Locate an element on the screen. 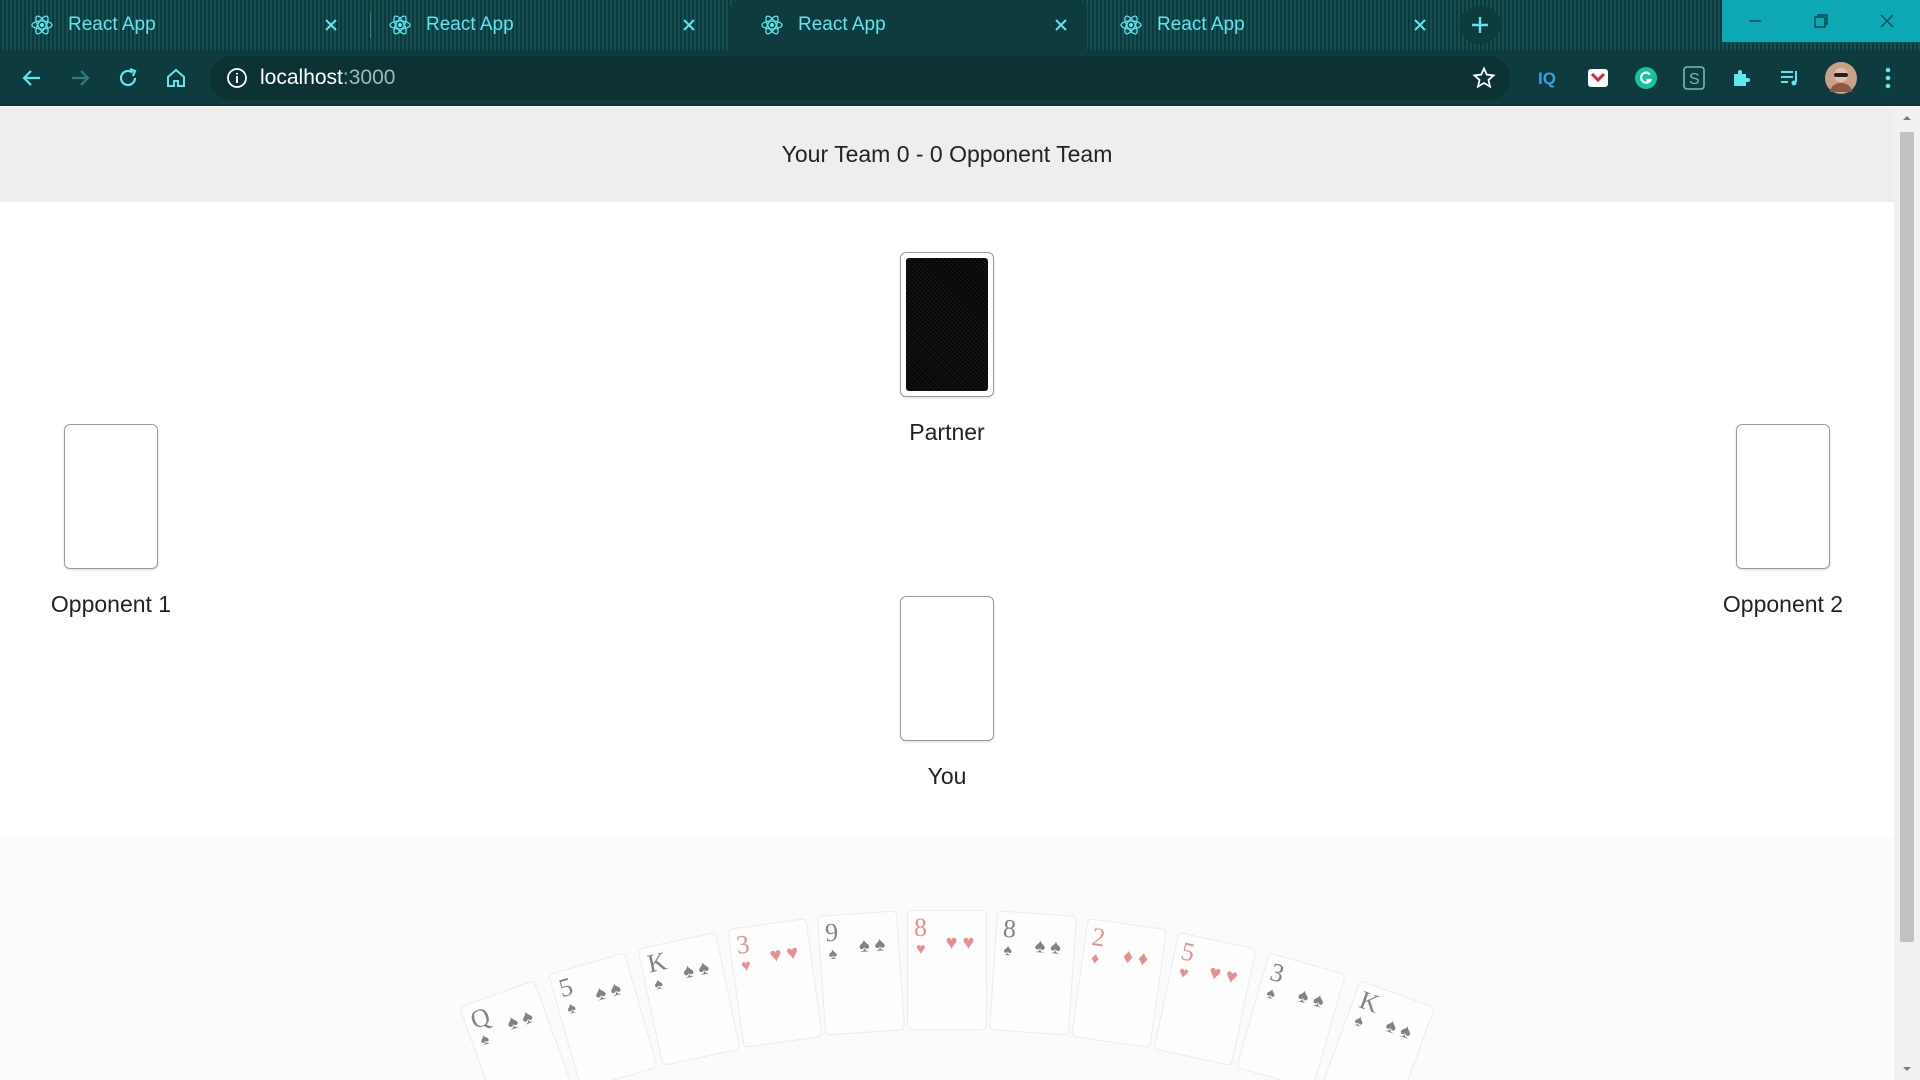 The height and width of the screenshot is (1080, 1920). tab-strip: React App React App React App React App is located at coordinates (960, 25).